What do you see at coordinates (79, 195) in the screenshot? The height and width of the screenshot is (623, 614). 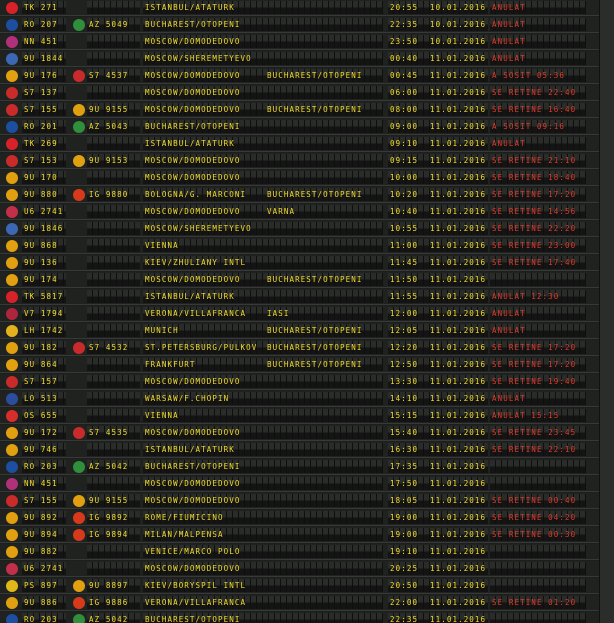 I see `meridiana-icon` at bounding box center [79, 195].